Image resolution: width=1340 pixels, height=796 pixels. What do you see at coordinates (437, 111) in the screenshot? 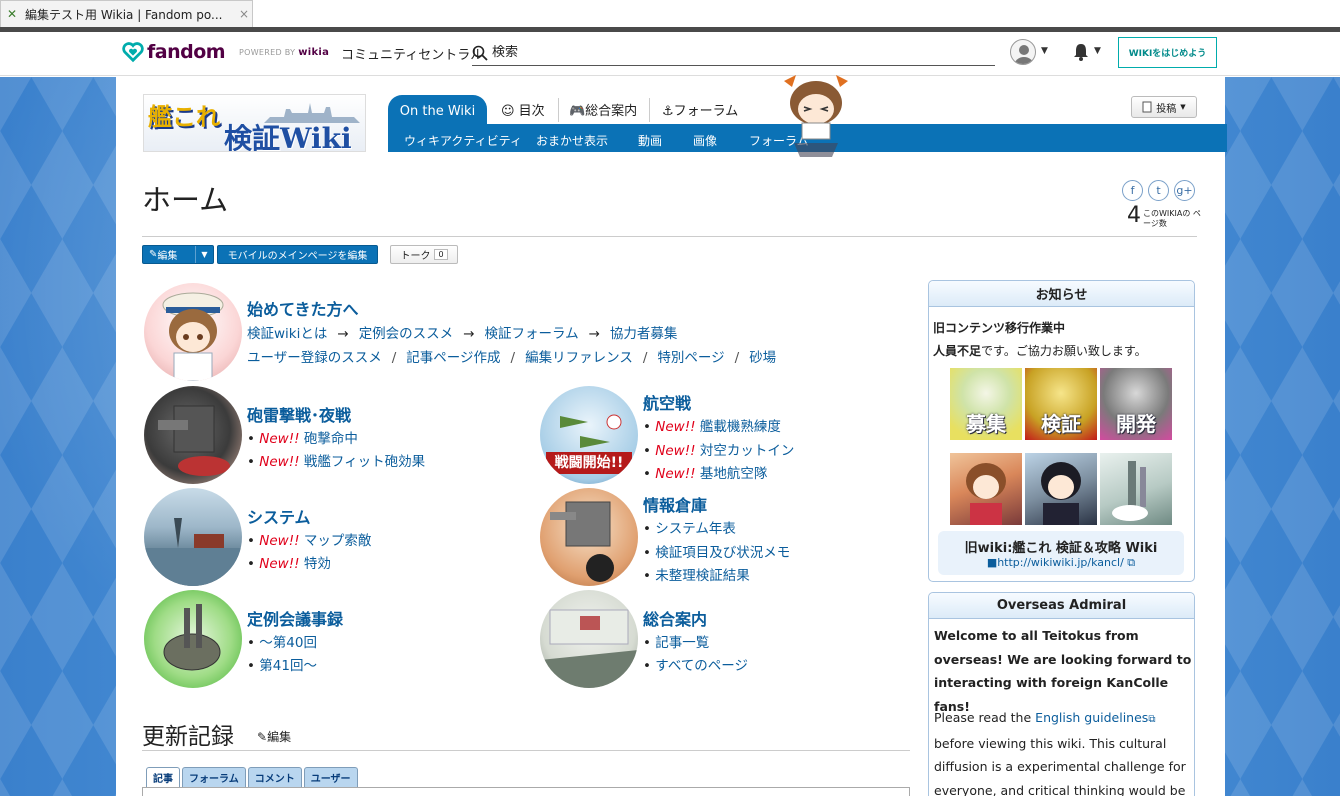
I see `tab-on-the-wiki: On the Wiki` at bounding box center [437, 111].